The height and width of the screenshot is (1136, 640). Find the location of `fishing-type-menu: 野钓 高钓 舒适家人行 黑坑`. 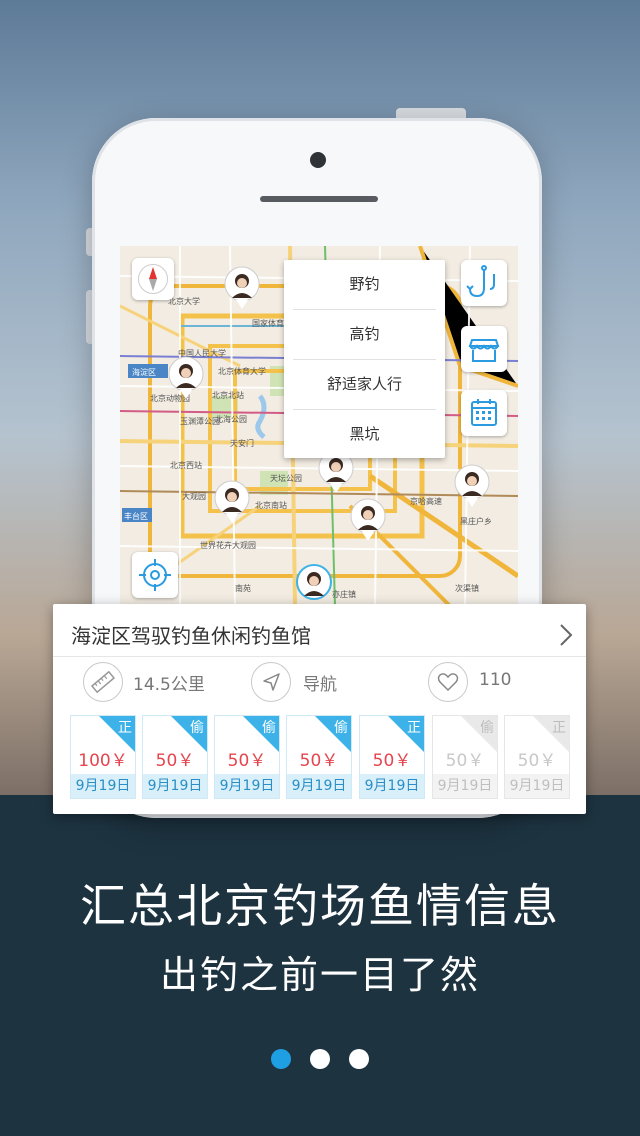

fishing-type-menu: 野钓 高钓 舒适家人行 黑坑 is located at coordinates (364, 359).